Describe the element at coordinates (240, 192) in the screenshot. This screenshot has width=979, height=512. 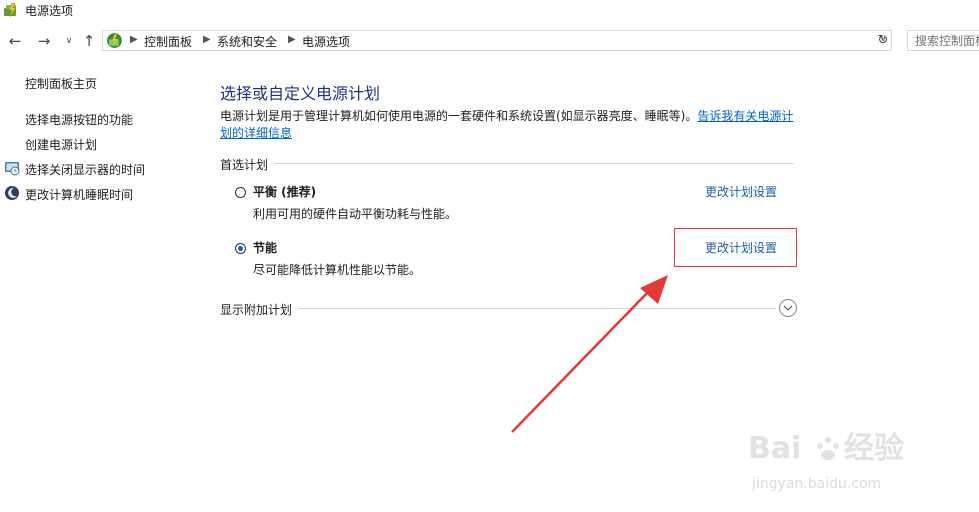
I see `radio-balanced` at that location.